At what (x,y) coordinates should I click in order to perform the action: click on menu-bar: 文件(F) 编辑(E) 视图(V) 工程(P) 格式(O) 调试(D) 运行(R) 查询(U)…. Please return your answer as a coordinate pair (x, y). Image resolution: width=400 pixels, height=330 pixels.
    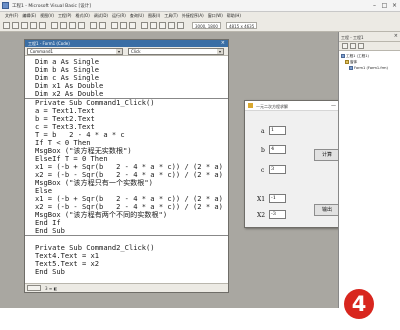
    Looking at the image, I should click on (200, 16).